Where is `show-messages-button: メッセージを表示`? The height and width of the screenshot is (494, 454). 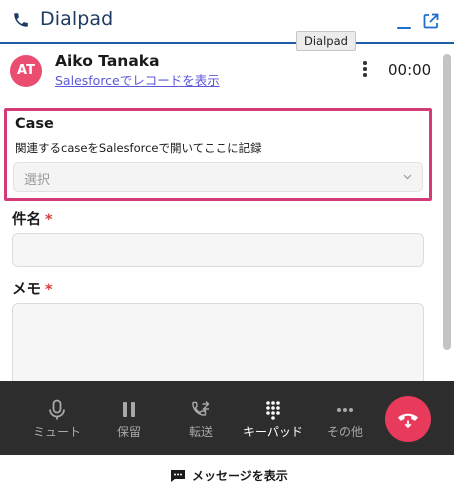
show-messages-button: メッセージを表示 is located at coordinates (240, 475).